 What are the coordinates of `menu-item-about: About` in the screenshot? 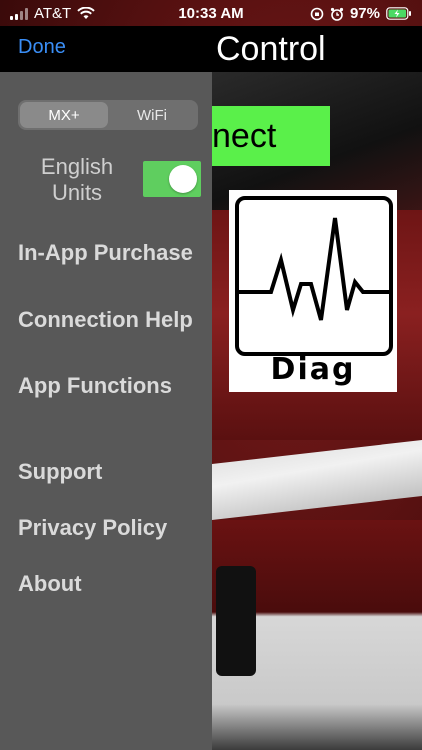 It's located at (110, 584).